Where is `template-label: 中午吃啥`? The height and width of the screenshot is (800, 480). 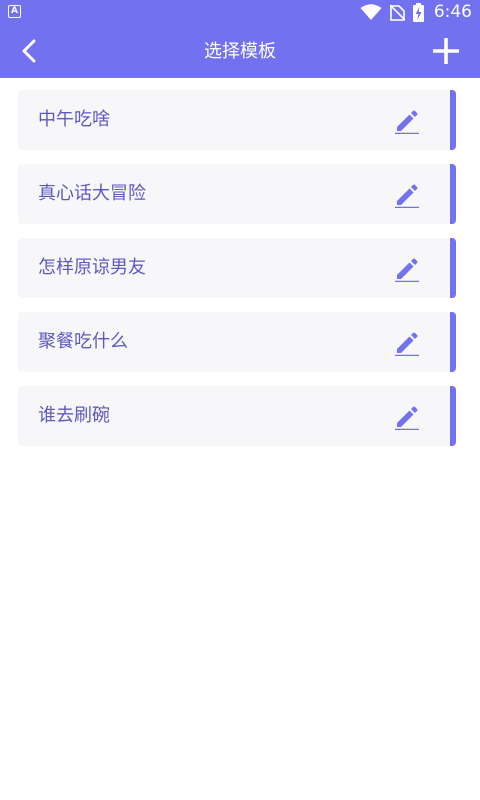
template-label: 中午吃啥 is located at coordinates (74, 119).